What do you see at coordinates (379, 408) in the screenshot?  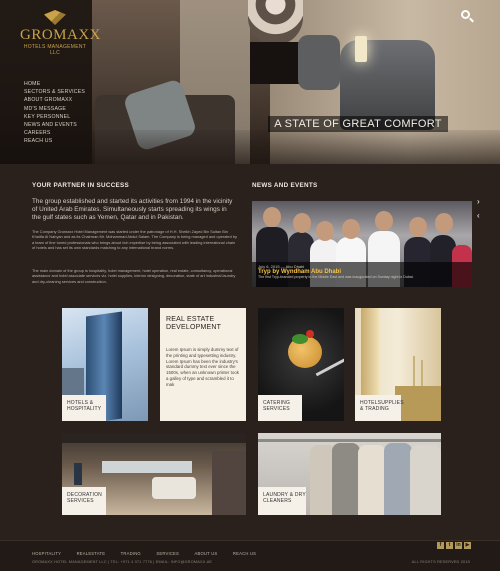 I see `card-supplies-label: HOTELSUPPLIES & TRADING` at bounding box center [379, 408].